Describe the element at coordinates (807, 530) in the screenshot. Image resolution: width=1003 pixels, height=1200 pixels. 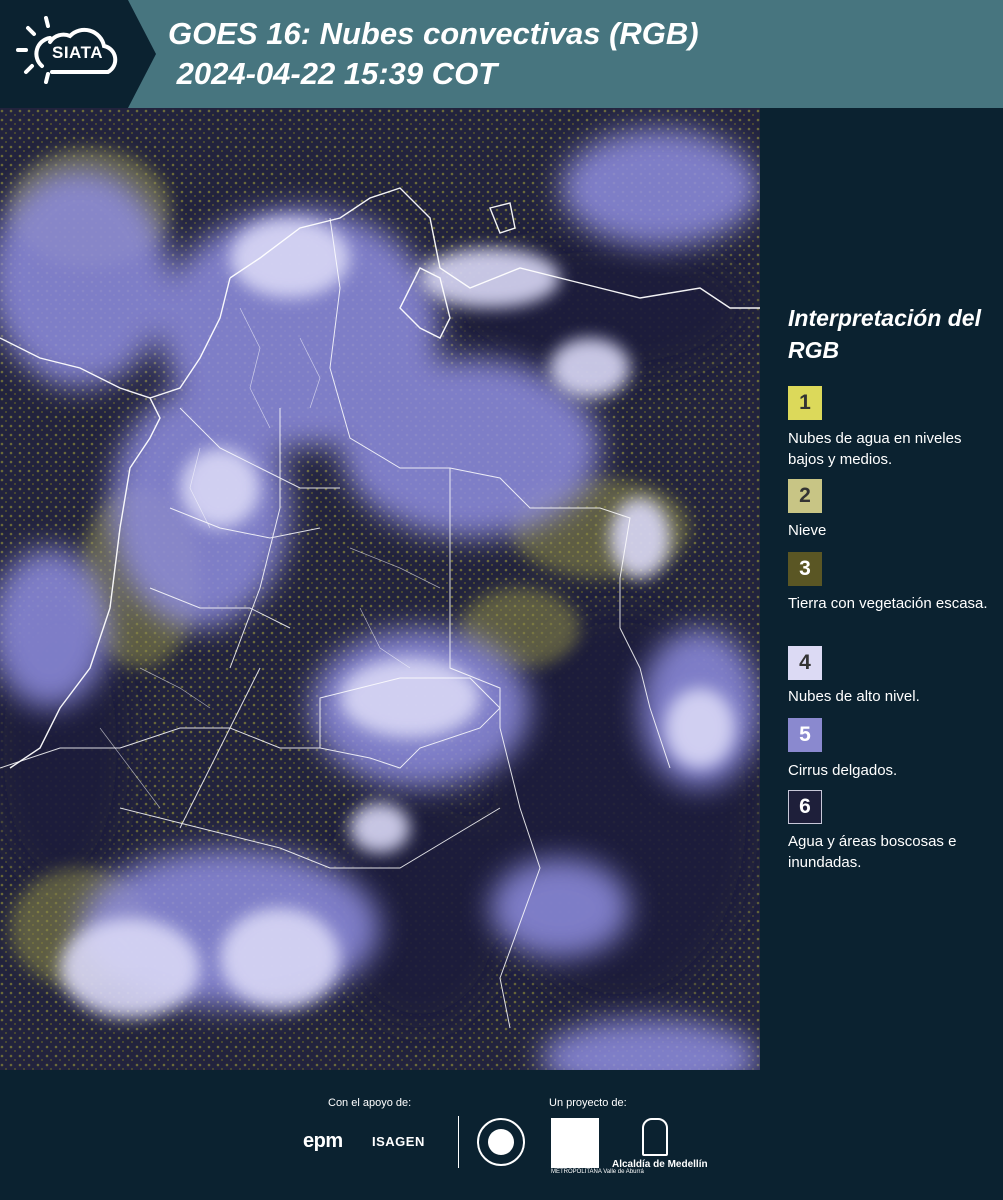
I see `legend-label-2: Nieve` at that location.